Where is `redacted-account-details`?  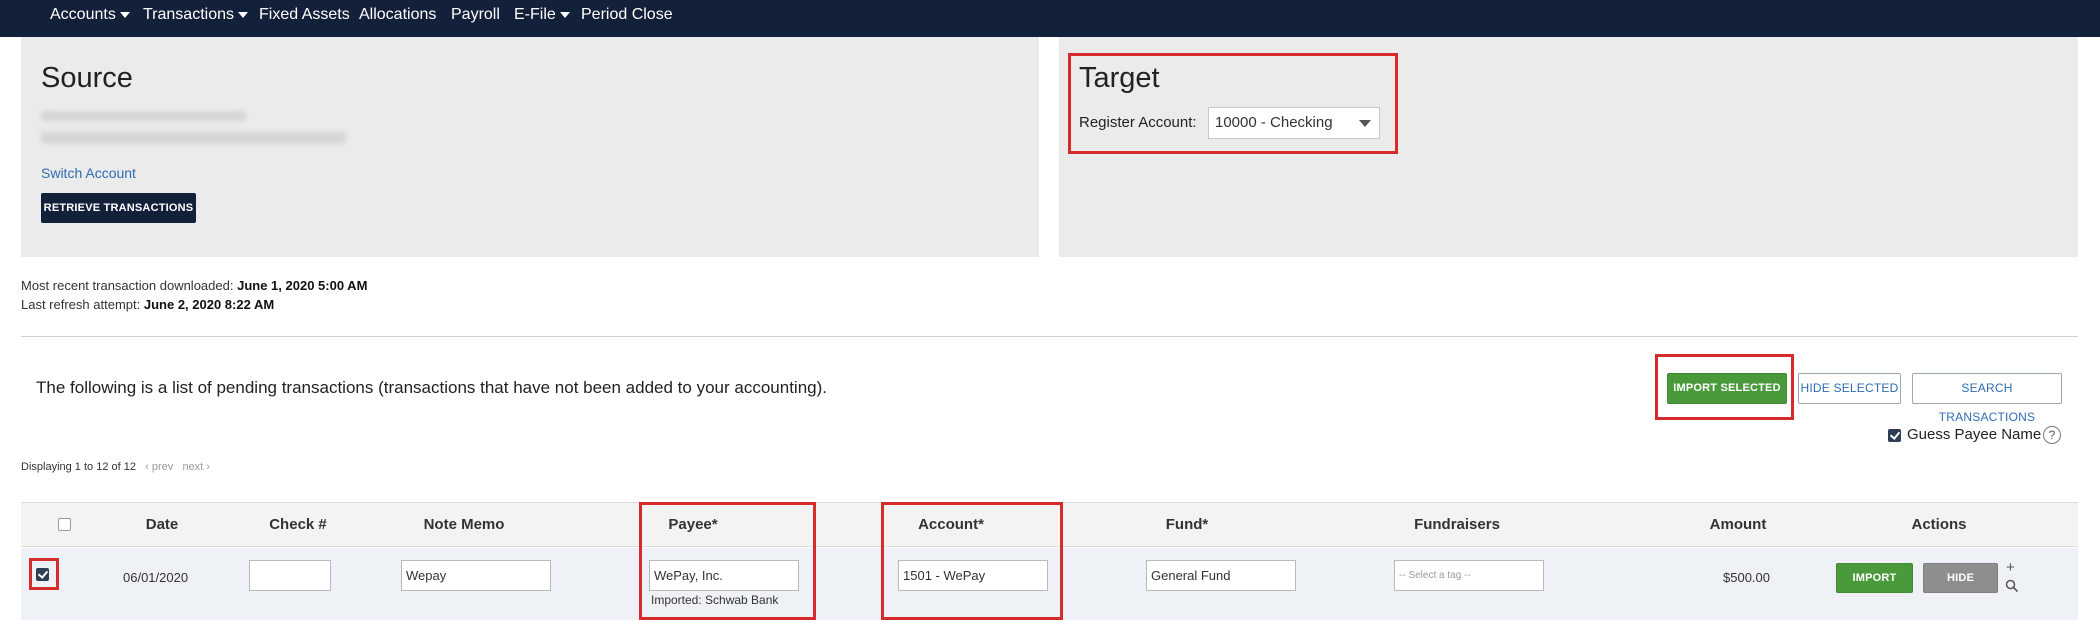 redacted-account-details is located at coordinates (193, 138).